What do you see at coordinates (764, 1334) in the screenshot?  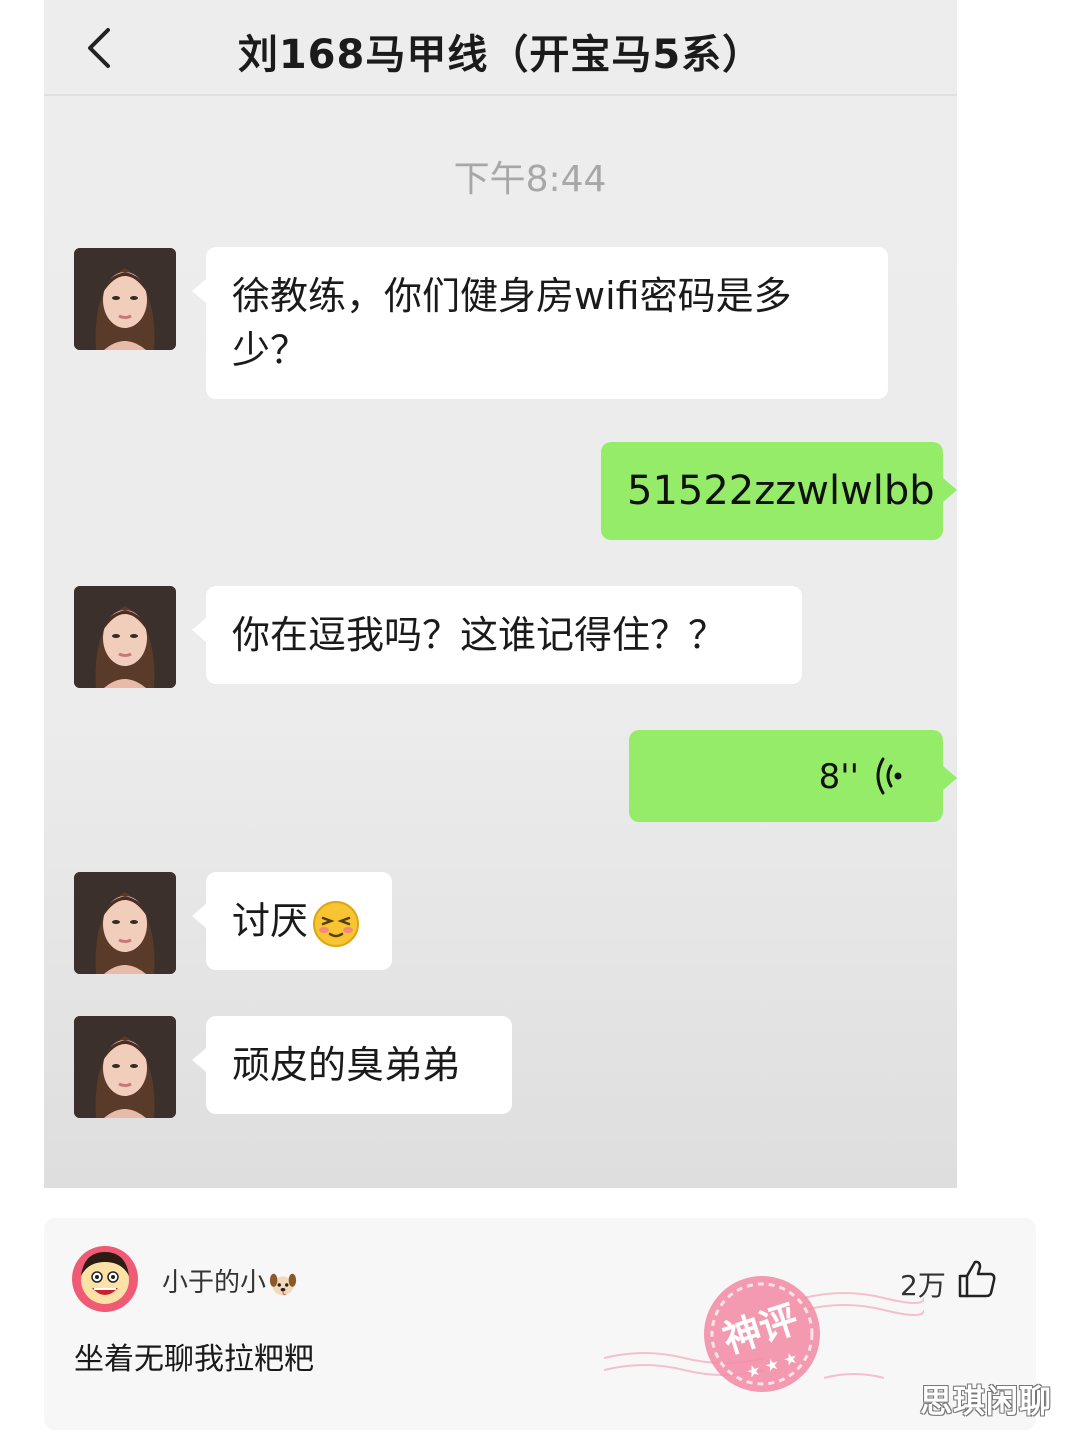 I see `featured-comment-stamp: 神评 ★ ★ ★` at bounding box center [764, 1334].